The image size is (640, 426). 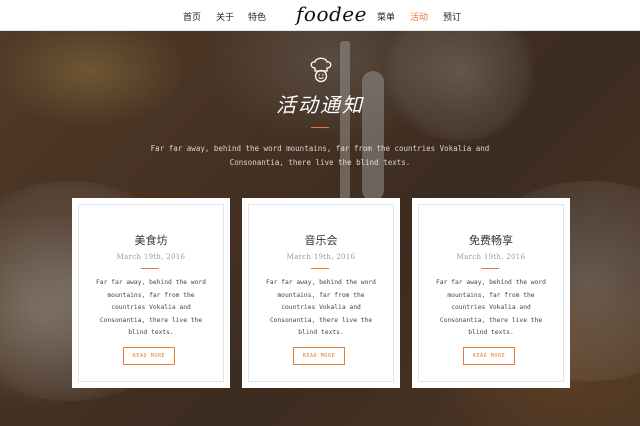 I want to click on nav-item-menu: 菜单, so click(x=386, y=16).